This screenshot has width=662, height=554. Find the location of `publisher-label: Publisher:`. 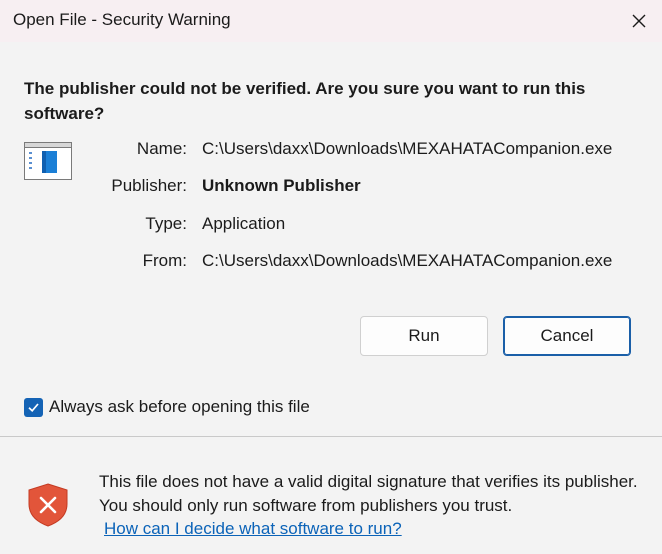

publisher-label: Publisher: is located at coordinates (149, 185).